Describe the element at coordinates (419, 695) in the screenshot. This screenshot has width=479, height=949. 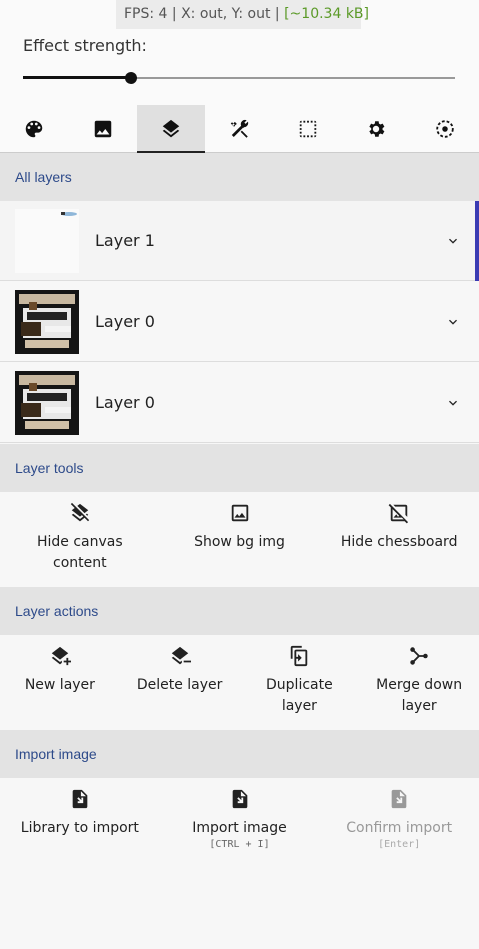
I see `tool-label: Merge down layer` at that location.